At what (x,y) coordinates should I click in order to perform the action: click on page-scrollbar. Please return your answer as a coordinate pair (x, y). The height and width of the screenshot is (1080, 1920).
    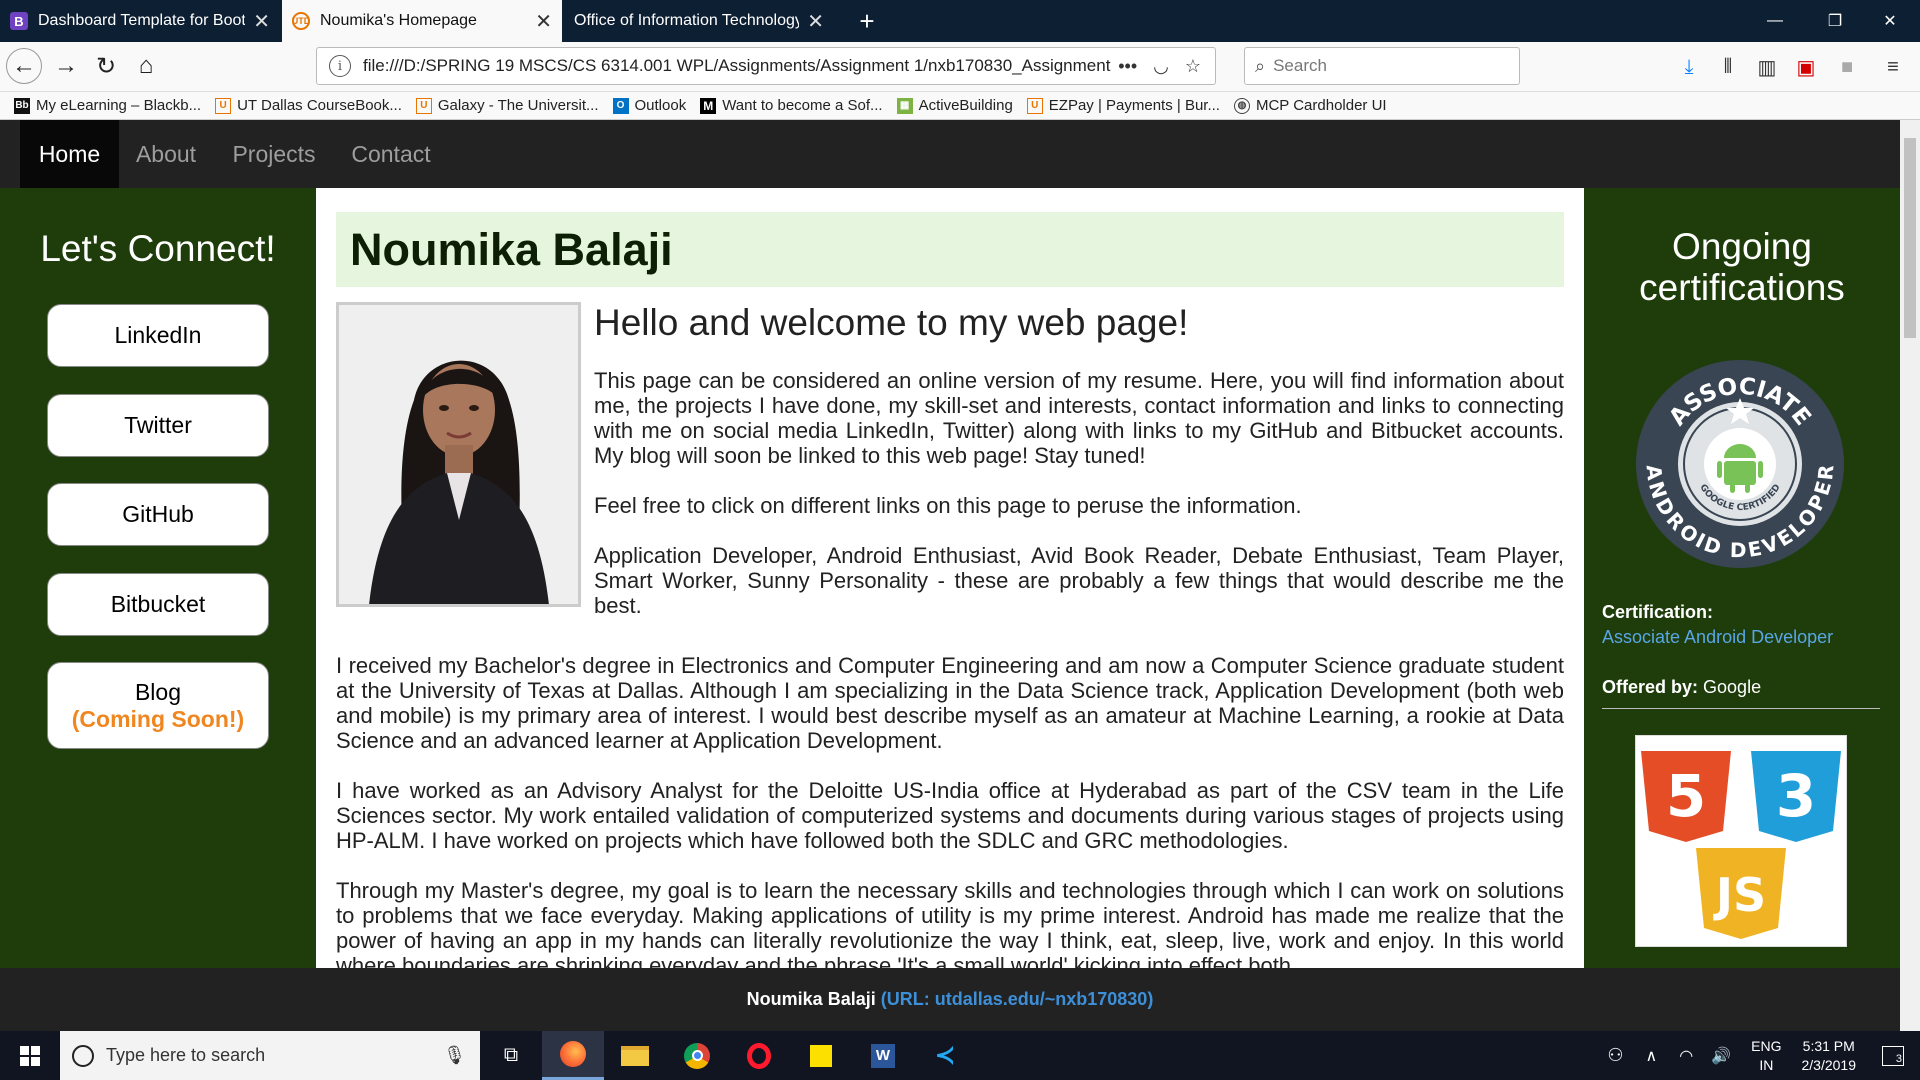
    Looking at the image, I should click on (1910, 575).